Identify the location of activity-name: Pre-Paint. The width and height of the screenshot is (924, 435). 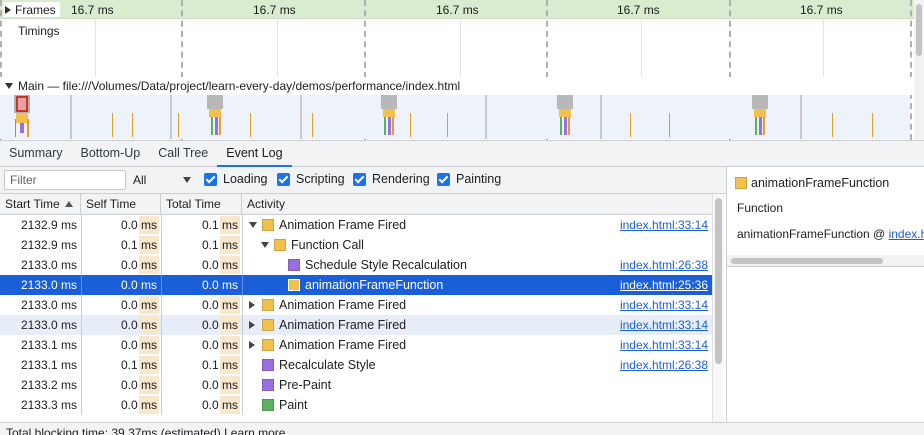
(305, 385).